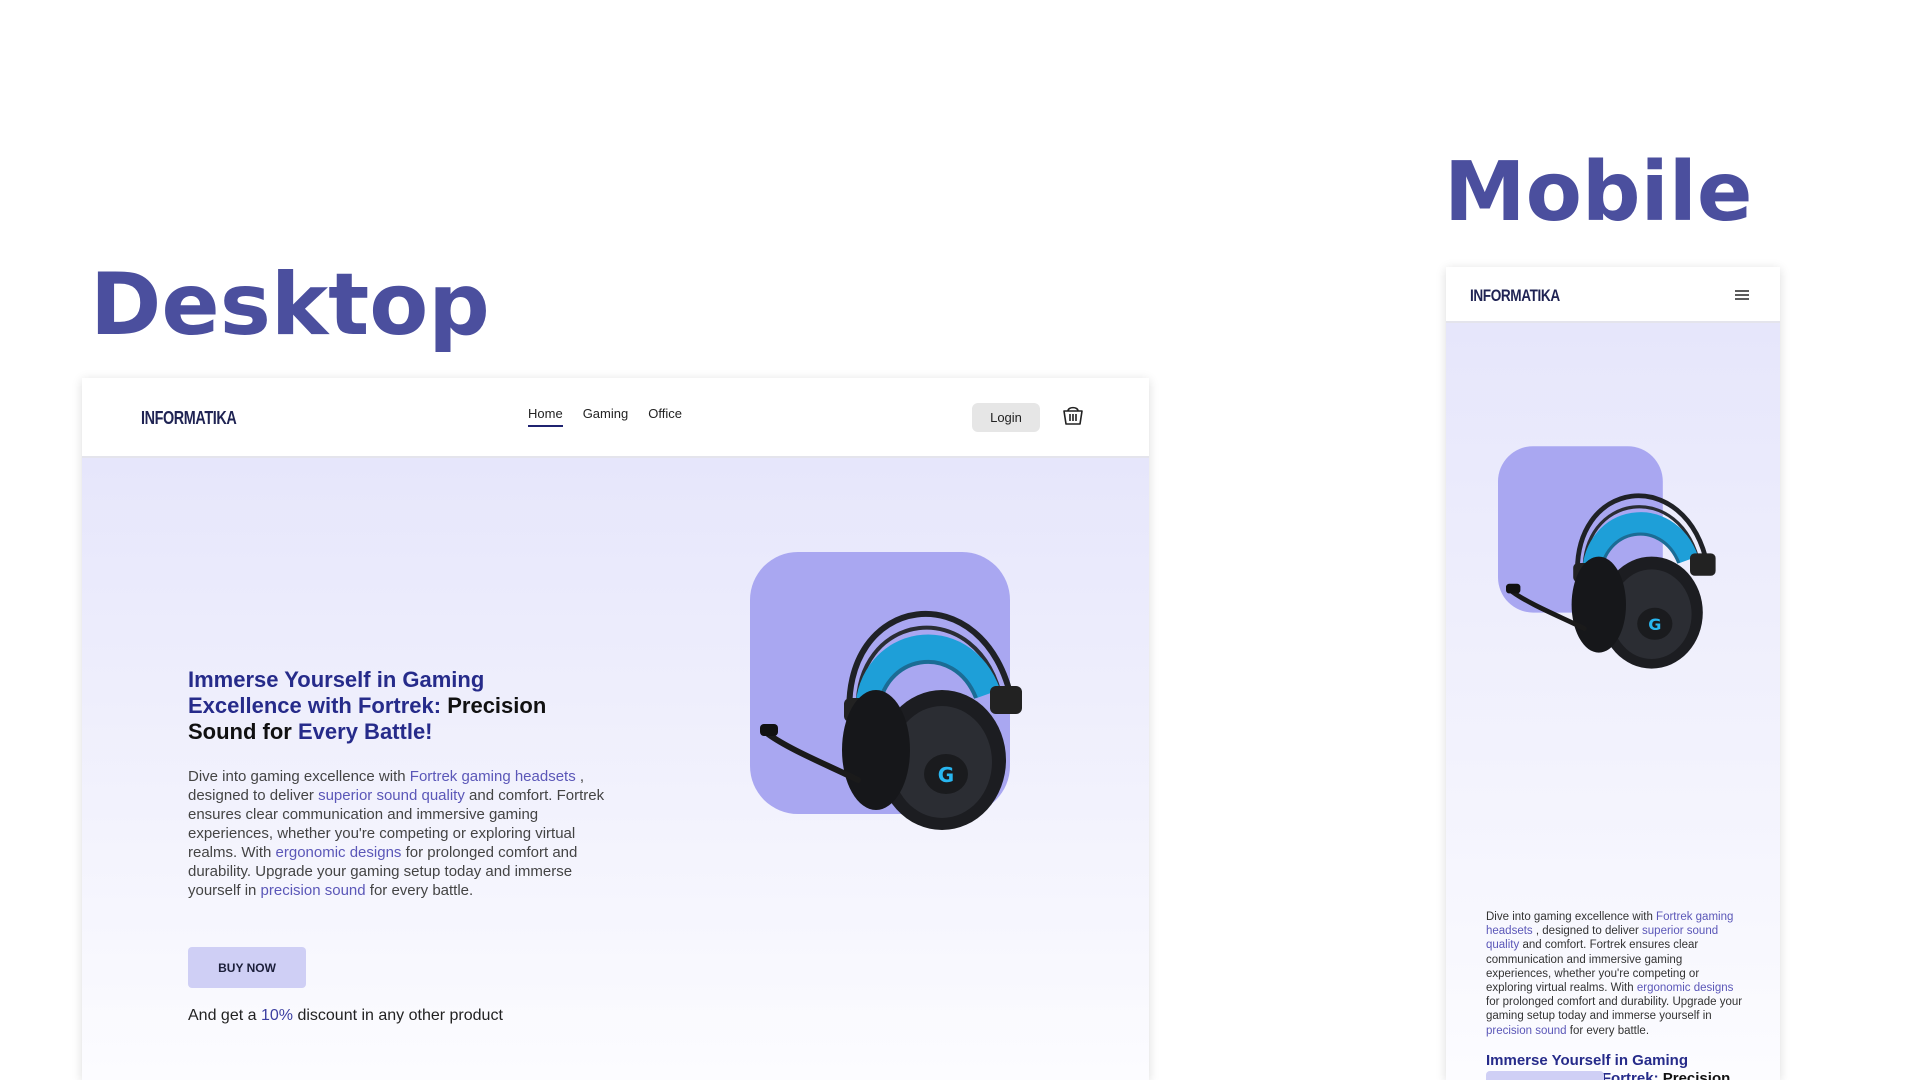  What do you see at coordinates (665, 416) in the screenshot?
I see `nav-item-office: Office` at bounding box center [665, 416].